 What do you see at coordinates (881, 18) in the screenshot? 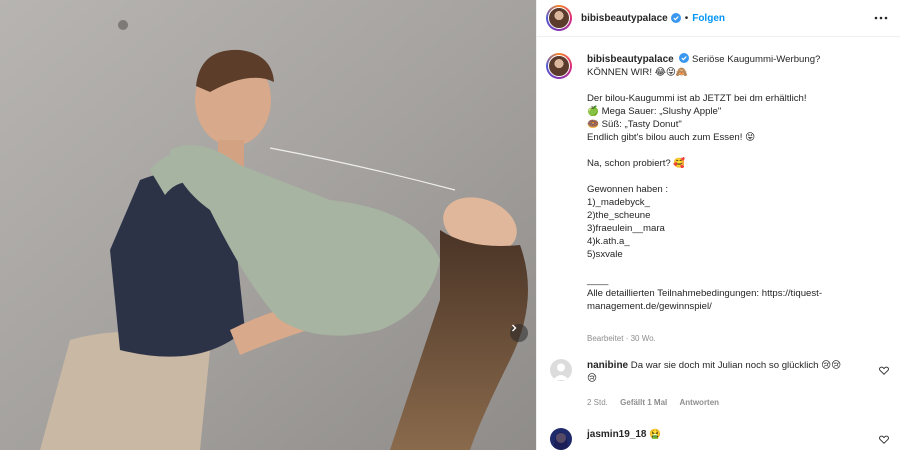
I see `more-options-icon` at bounding box center [881, 18].